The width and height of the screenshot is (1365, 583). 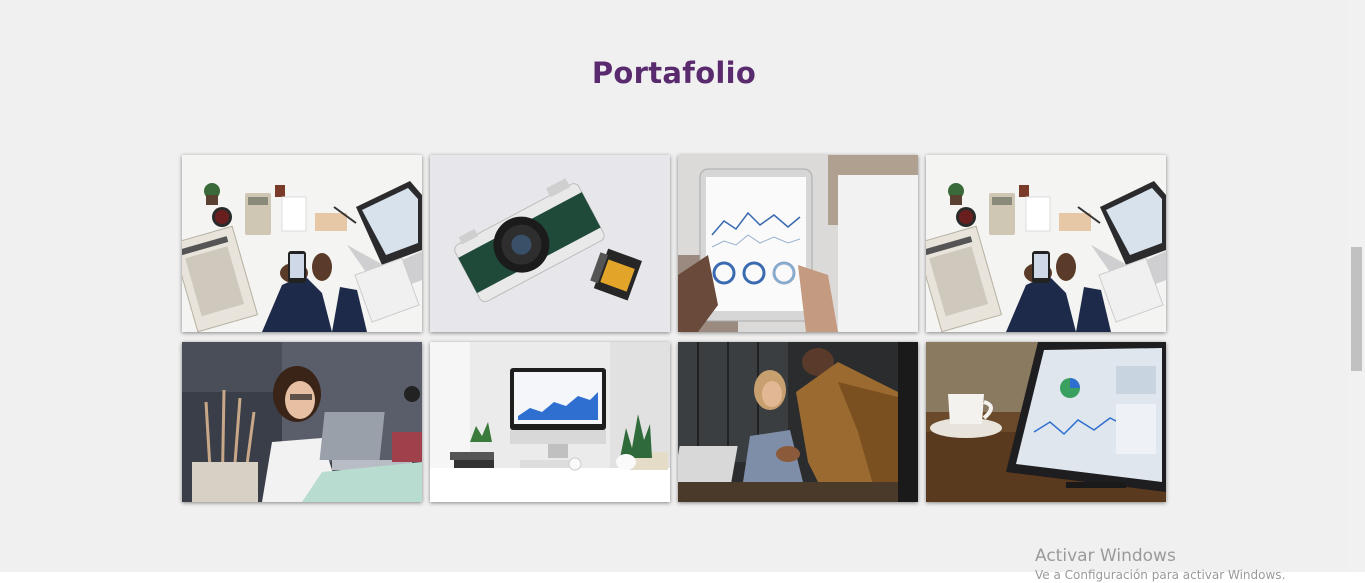 I want to click on activation-title: Activar Windows, so click(x=1105, y=556).